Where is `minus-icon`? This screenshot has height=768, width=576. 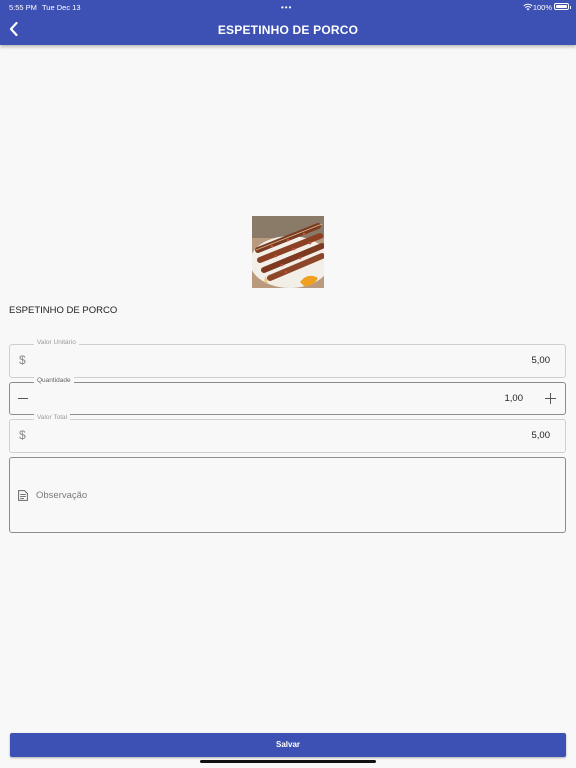 minus-icon is located at coordinates (23, 399).